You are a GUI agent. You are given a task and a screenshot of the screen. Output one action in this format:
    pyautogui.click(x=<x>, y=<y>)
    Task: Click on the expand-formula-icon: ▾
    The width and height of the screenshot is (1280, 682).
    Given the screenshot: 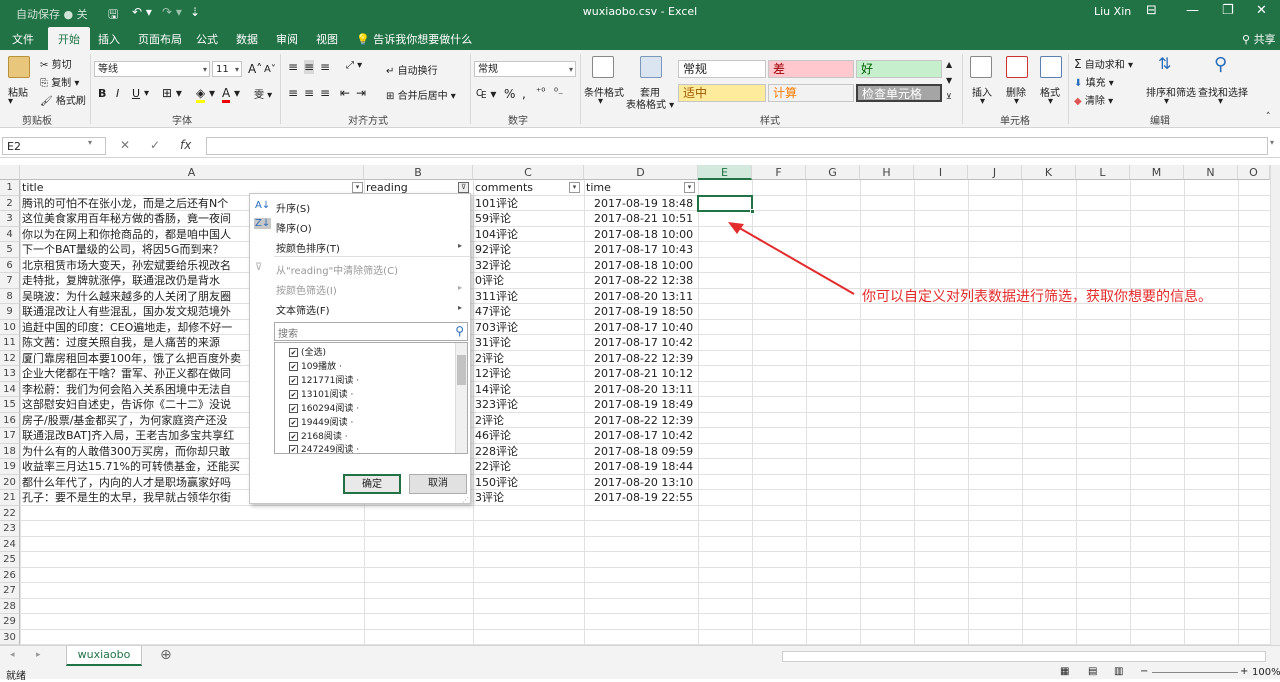 What is the action you would take?
    pyautogui.click(x=1272, y=142)
    